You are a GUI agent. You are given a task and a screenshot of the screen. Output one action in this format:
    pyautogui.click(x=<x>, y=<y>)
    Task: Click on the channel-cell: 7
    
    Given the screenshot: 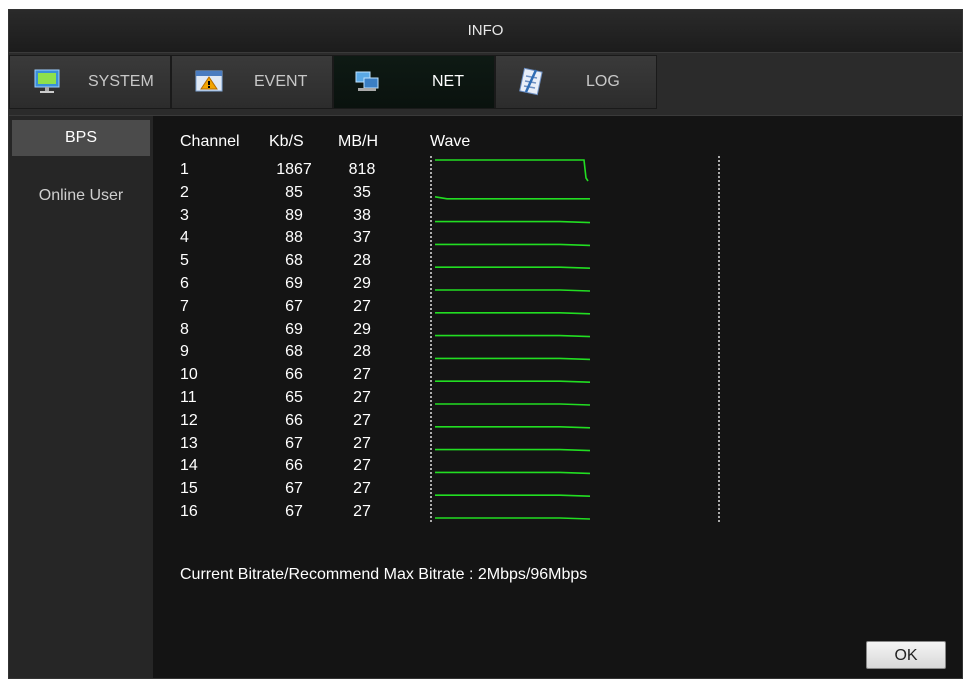 What is the action you would take?
    pyautogui.click(x=184, y=306)
    